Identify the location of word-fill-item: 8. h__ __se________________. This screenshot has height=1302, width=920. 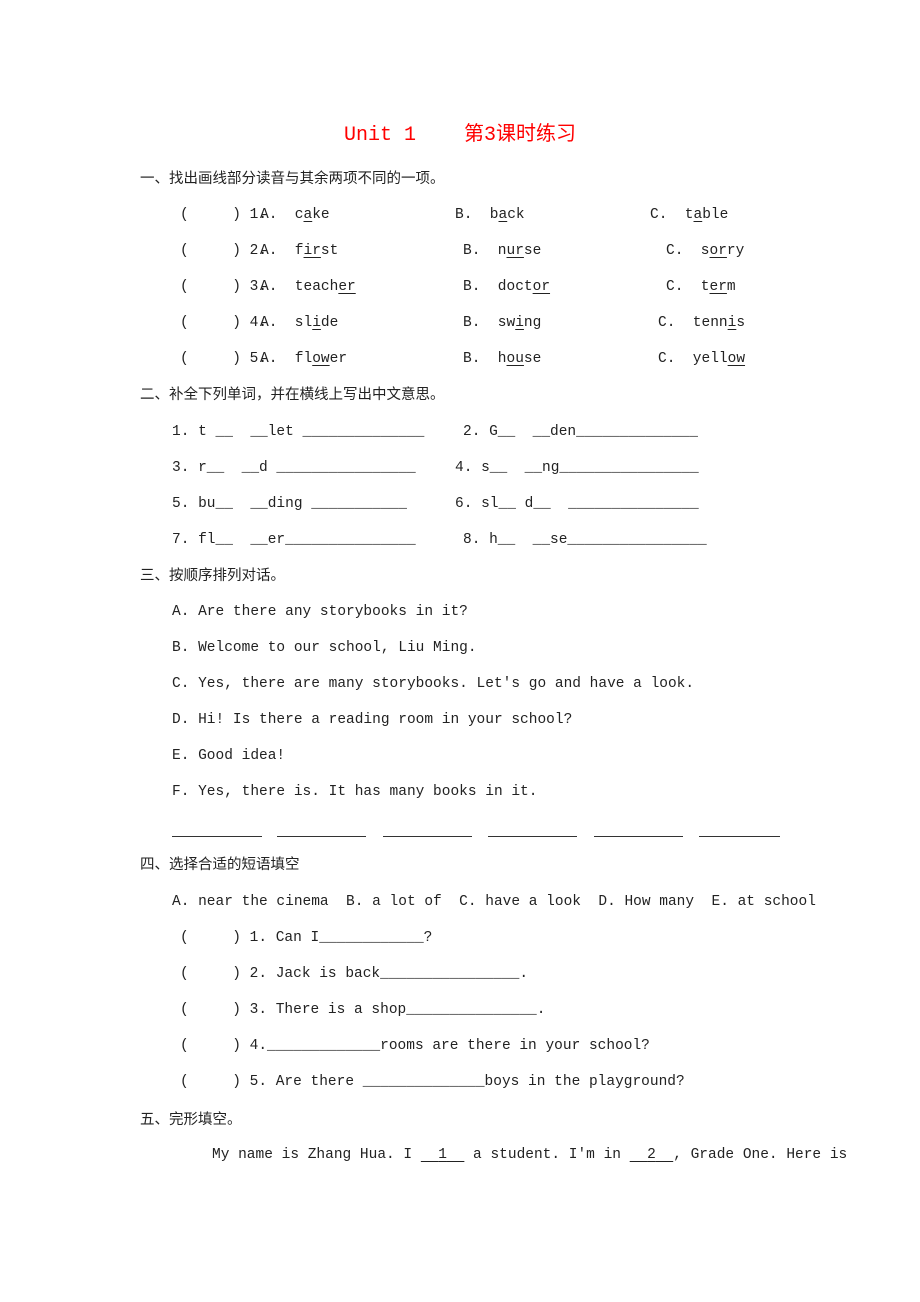
(585, 540).